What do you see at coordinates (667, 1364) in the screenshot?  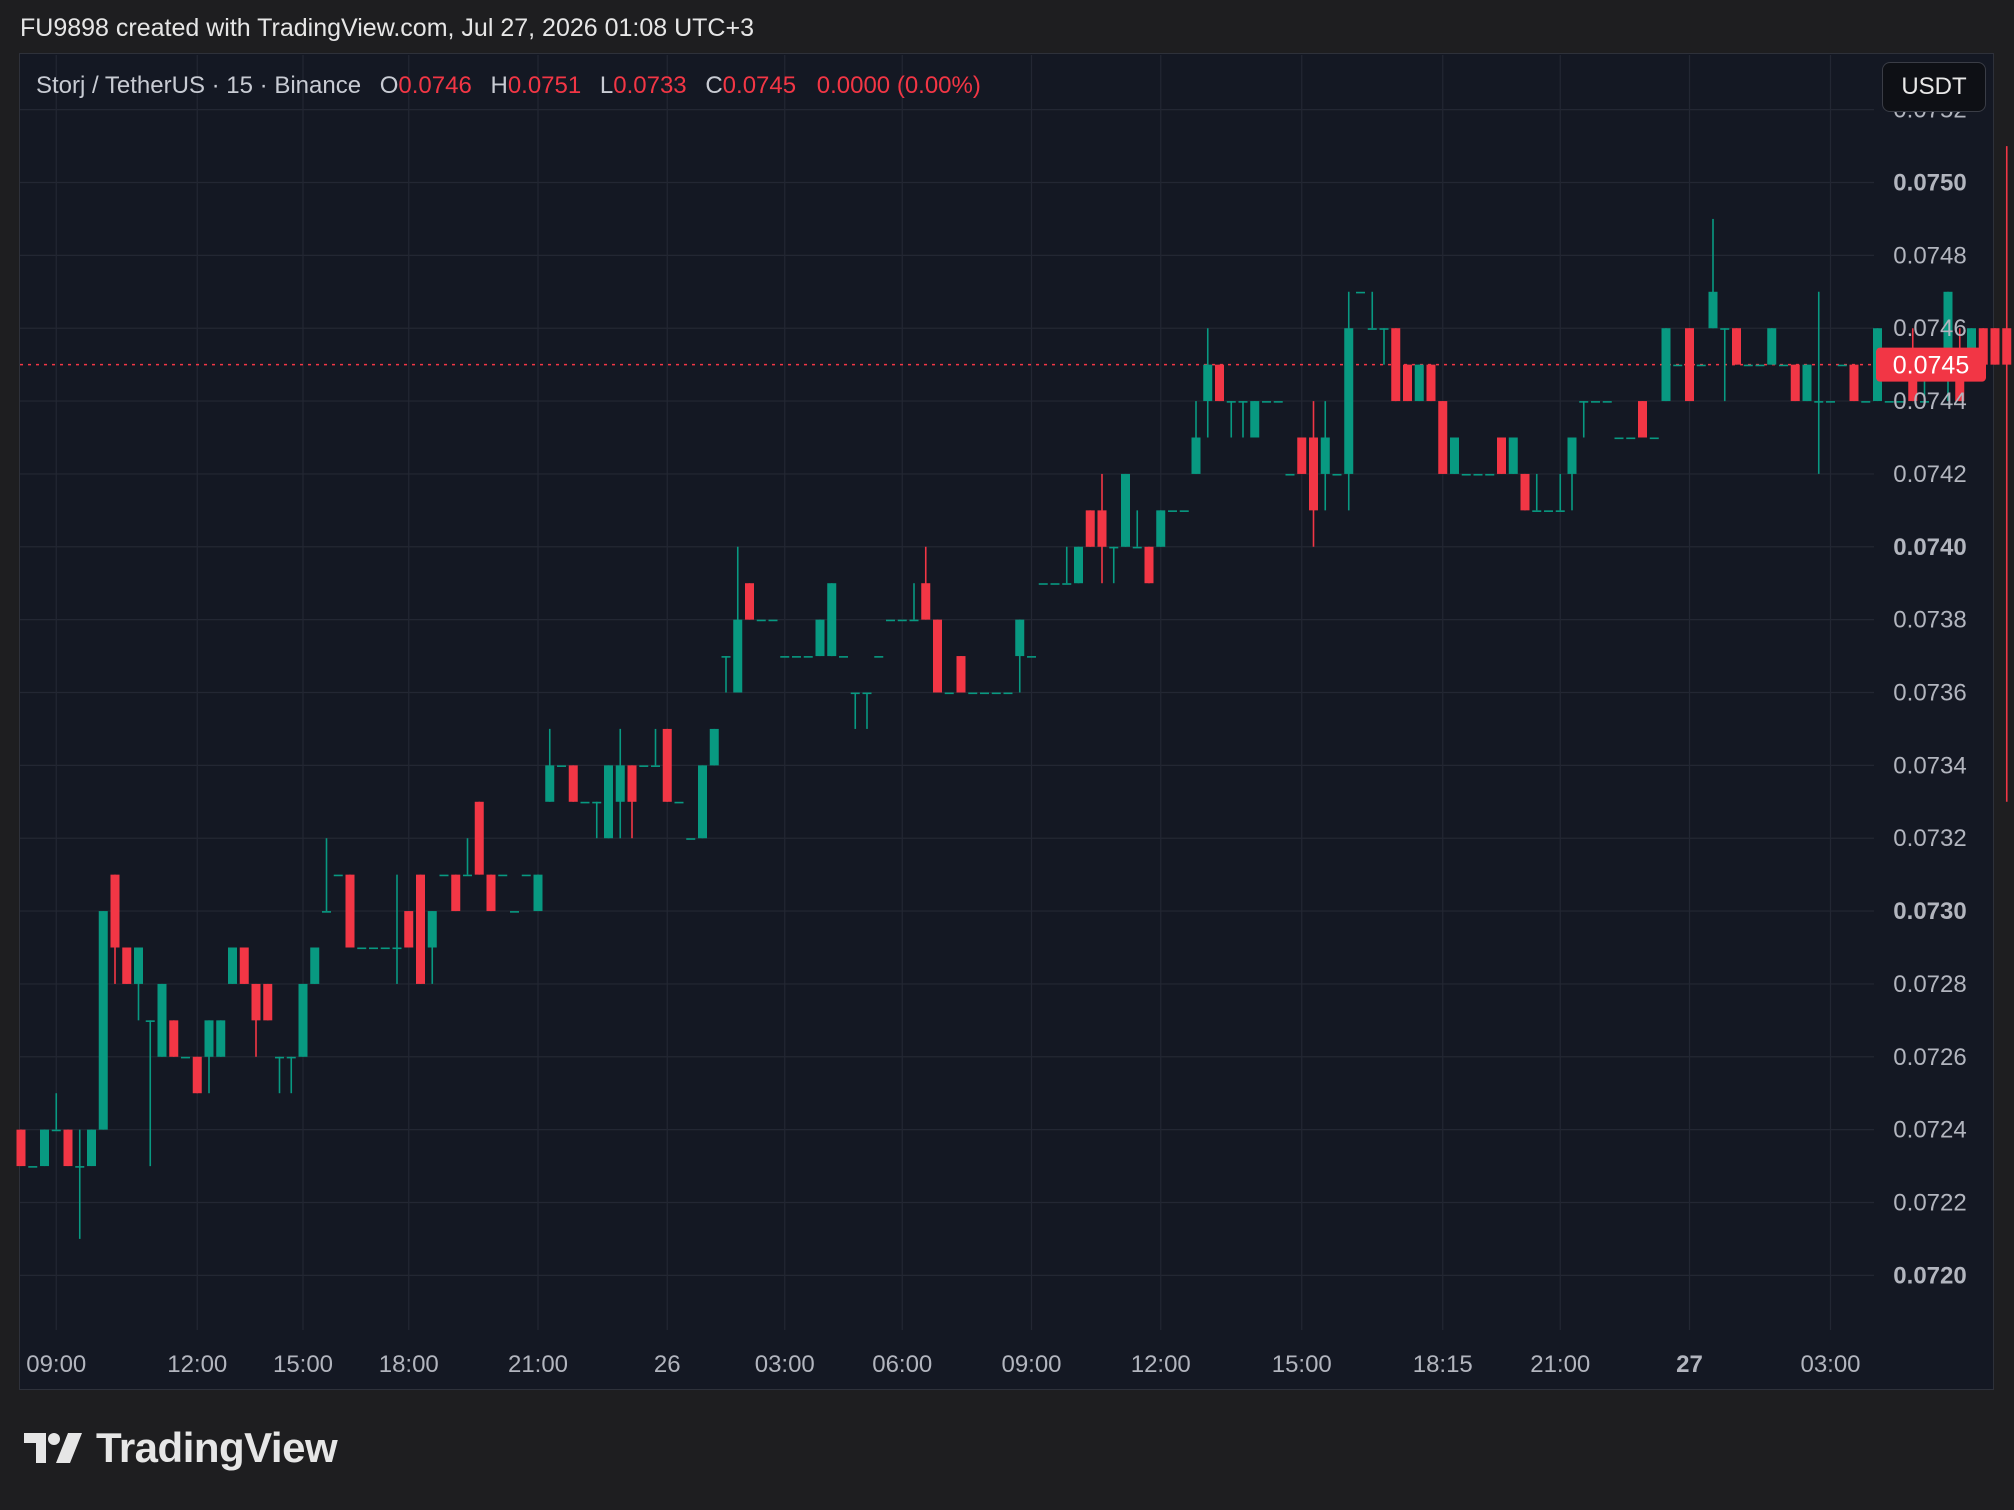 I see `time-tick-label: 26` at bounding box center [667, 1364].